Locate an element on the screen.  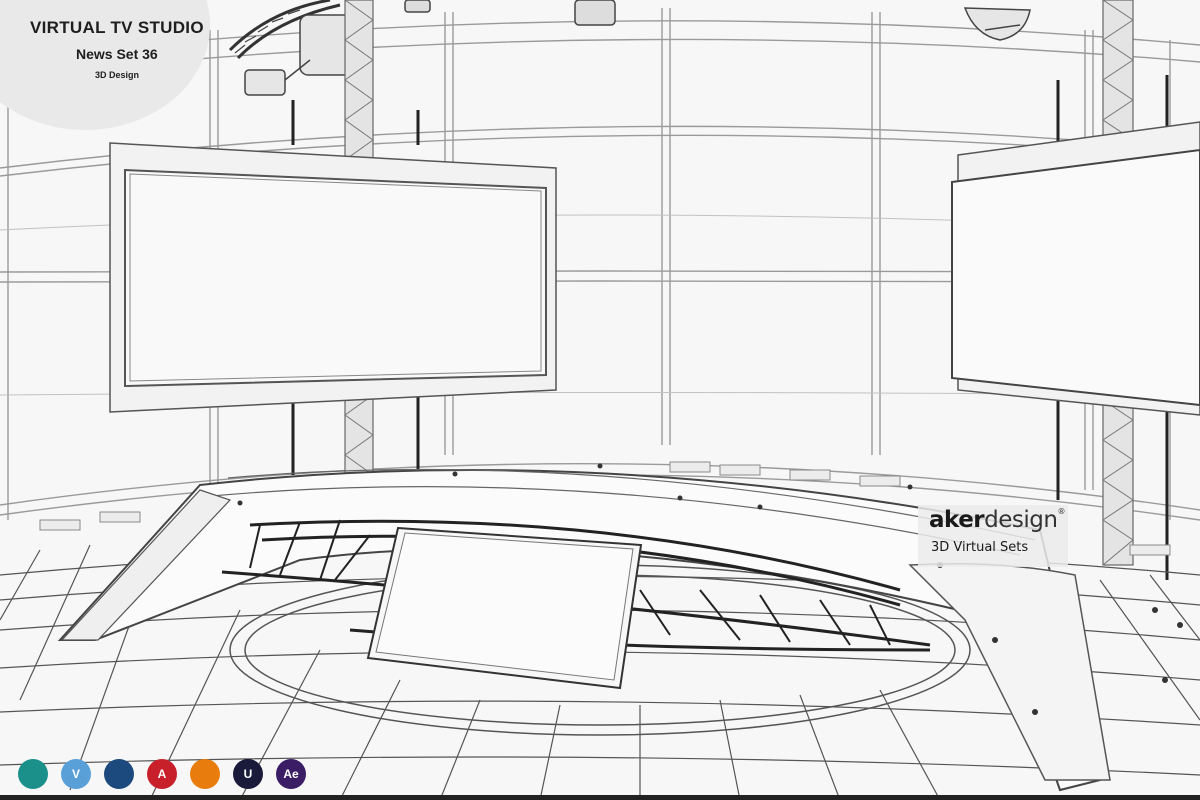
left-display-screen is located at coordinates (333, 277).